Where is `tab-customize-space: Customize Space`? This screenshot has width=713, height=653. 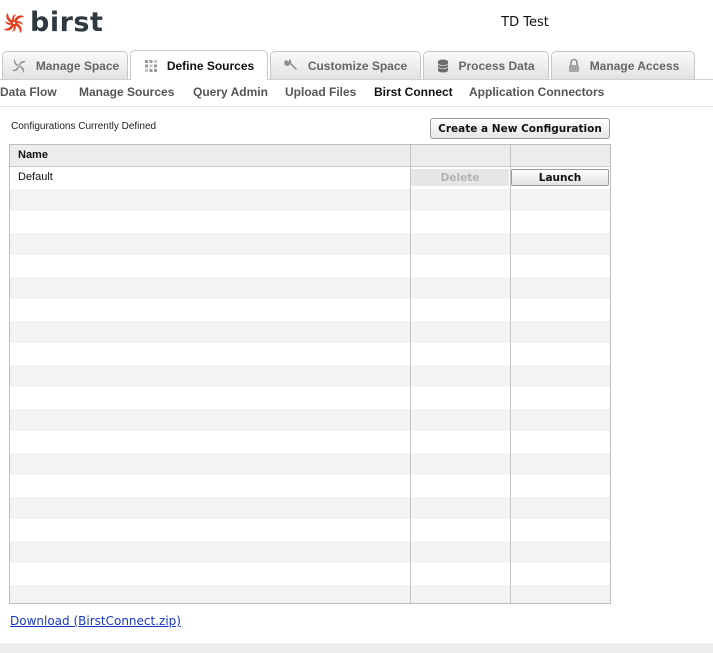
tab-customize-space: Customize Space is located at coordinates (345, 65).